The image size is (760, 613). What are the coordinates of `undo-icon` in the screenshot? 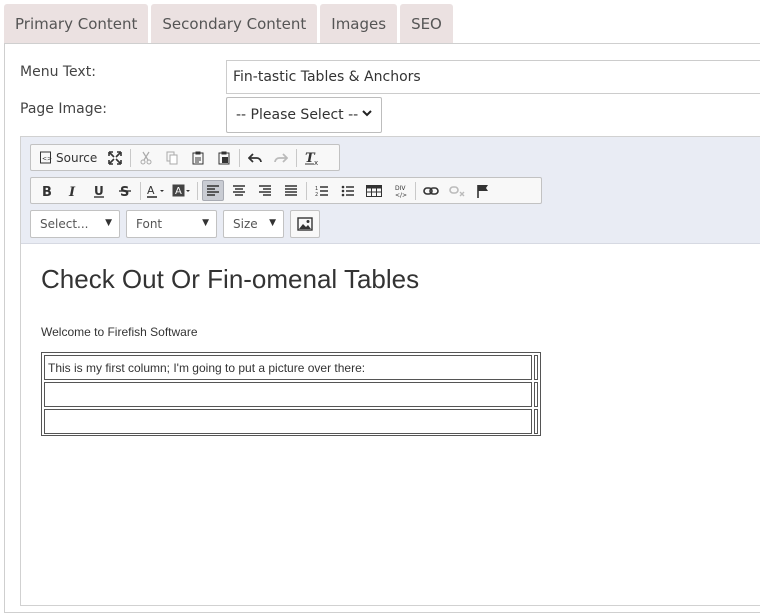 It's located at (255, 157).